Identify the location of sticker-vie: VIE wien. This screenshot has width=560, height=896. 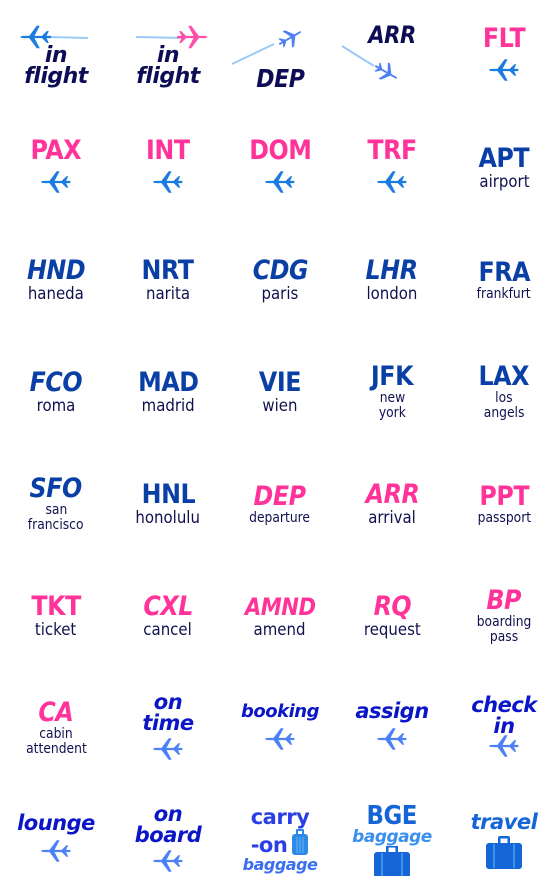
(280, 392).